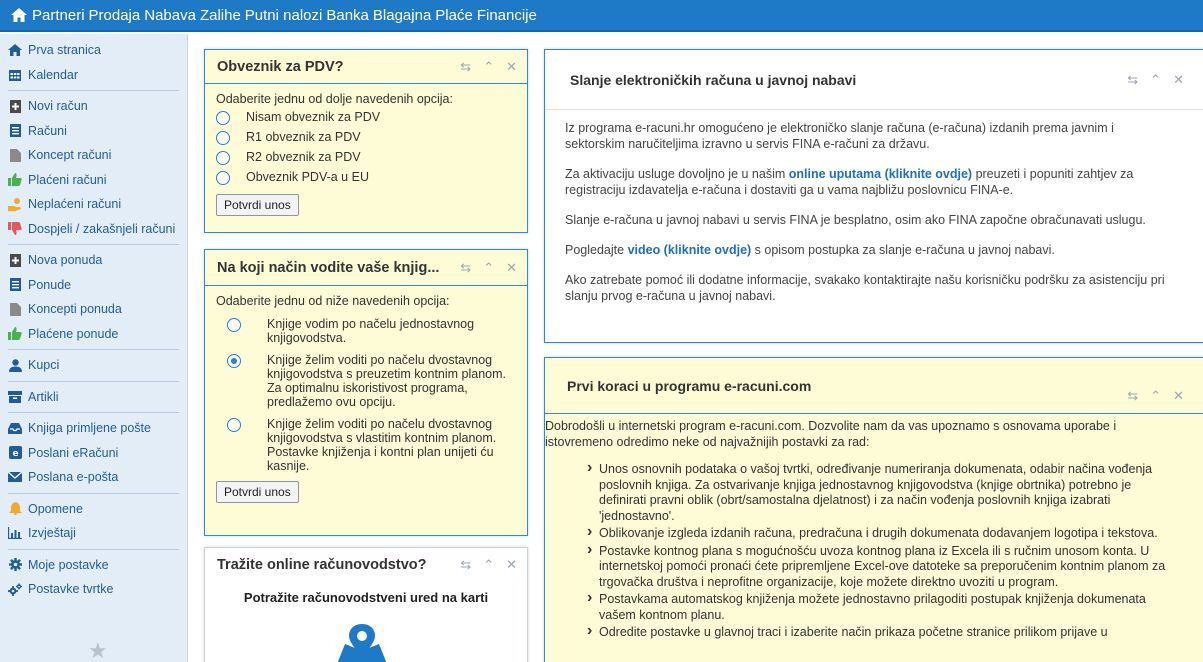 The width and height of the screenshot is (1203, 662). Describe the element at coordinates (115, 15) in the screenshot. I see `nav-prodaja: Prodaja` at that location.